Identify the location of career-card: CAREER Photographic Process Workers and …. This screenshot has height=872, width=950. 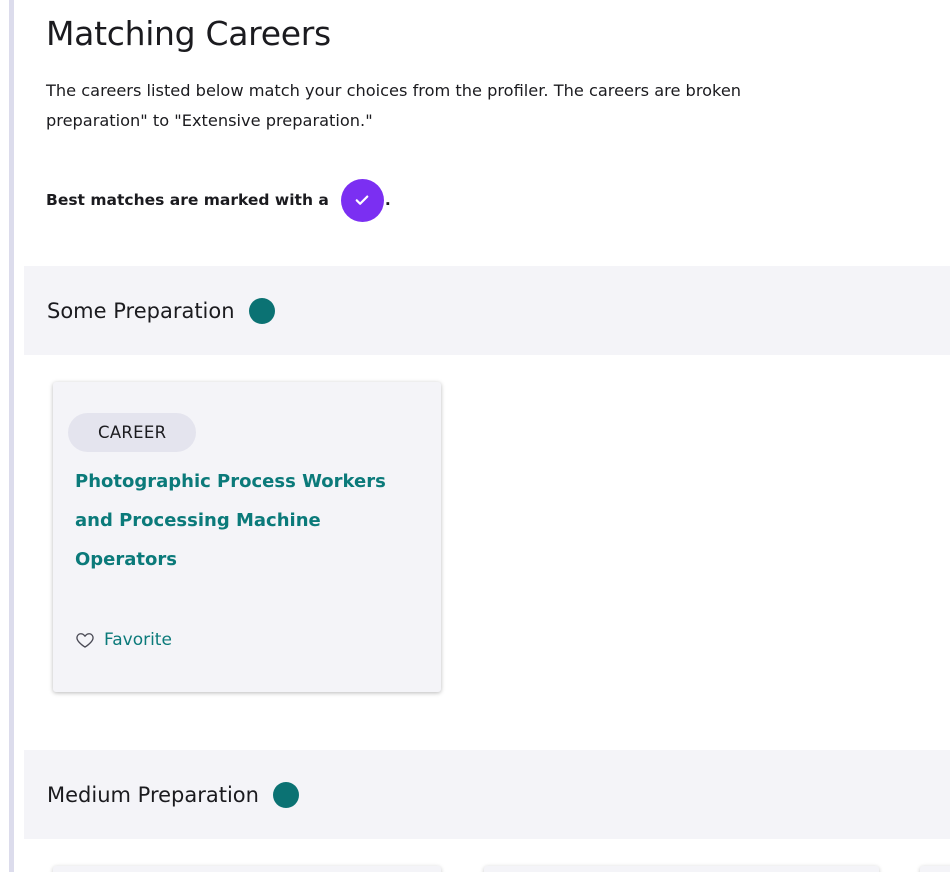
(247, 537).